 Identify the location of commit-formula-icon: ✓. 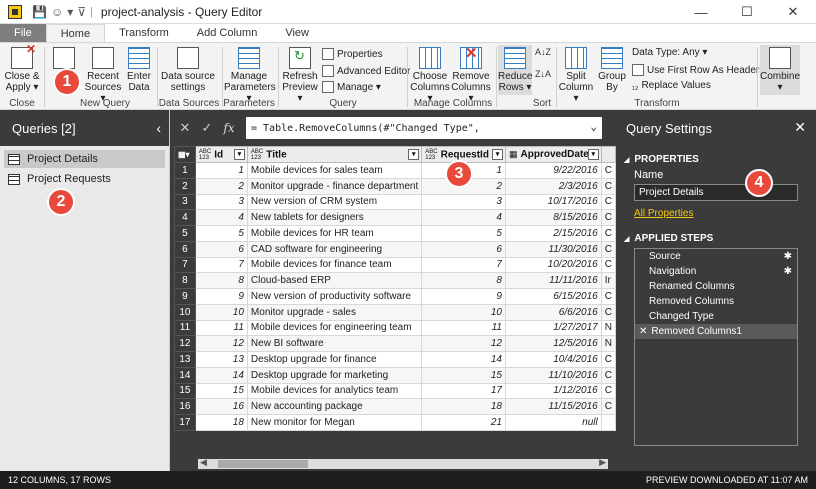
(207, 128).